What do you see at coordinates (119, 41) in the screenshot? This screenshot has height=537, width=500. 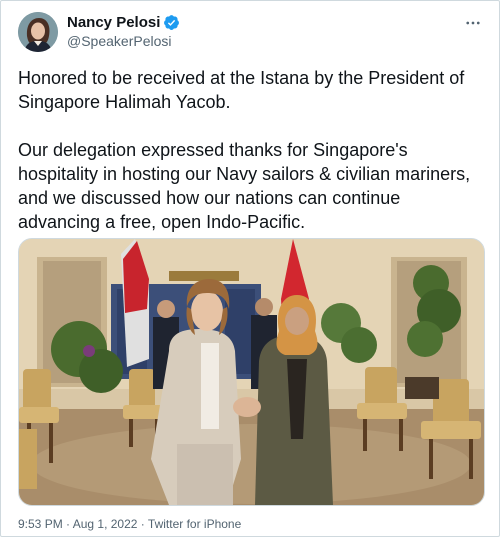 I see `author-handle: @SpeakerPelosi` at bounding box center [119, 41].